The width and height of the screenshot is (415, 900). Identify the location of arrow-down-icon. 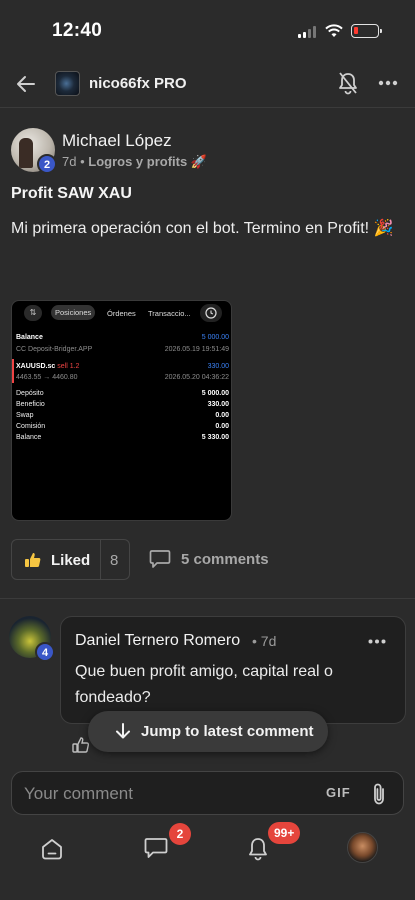
(123, 731).